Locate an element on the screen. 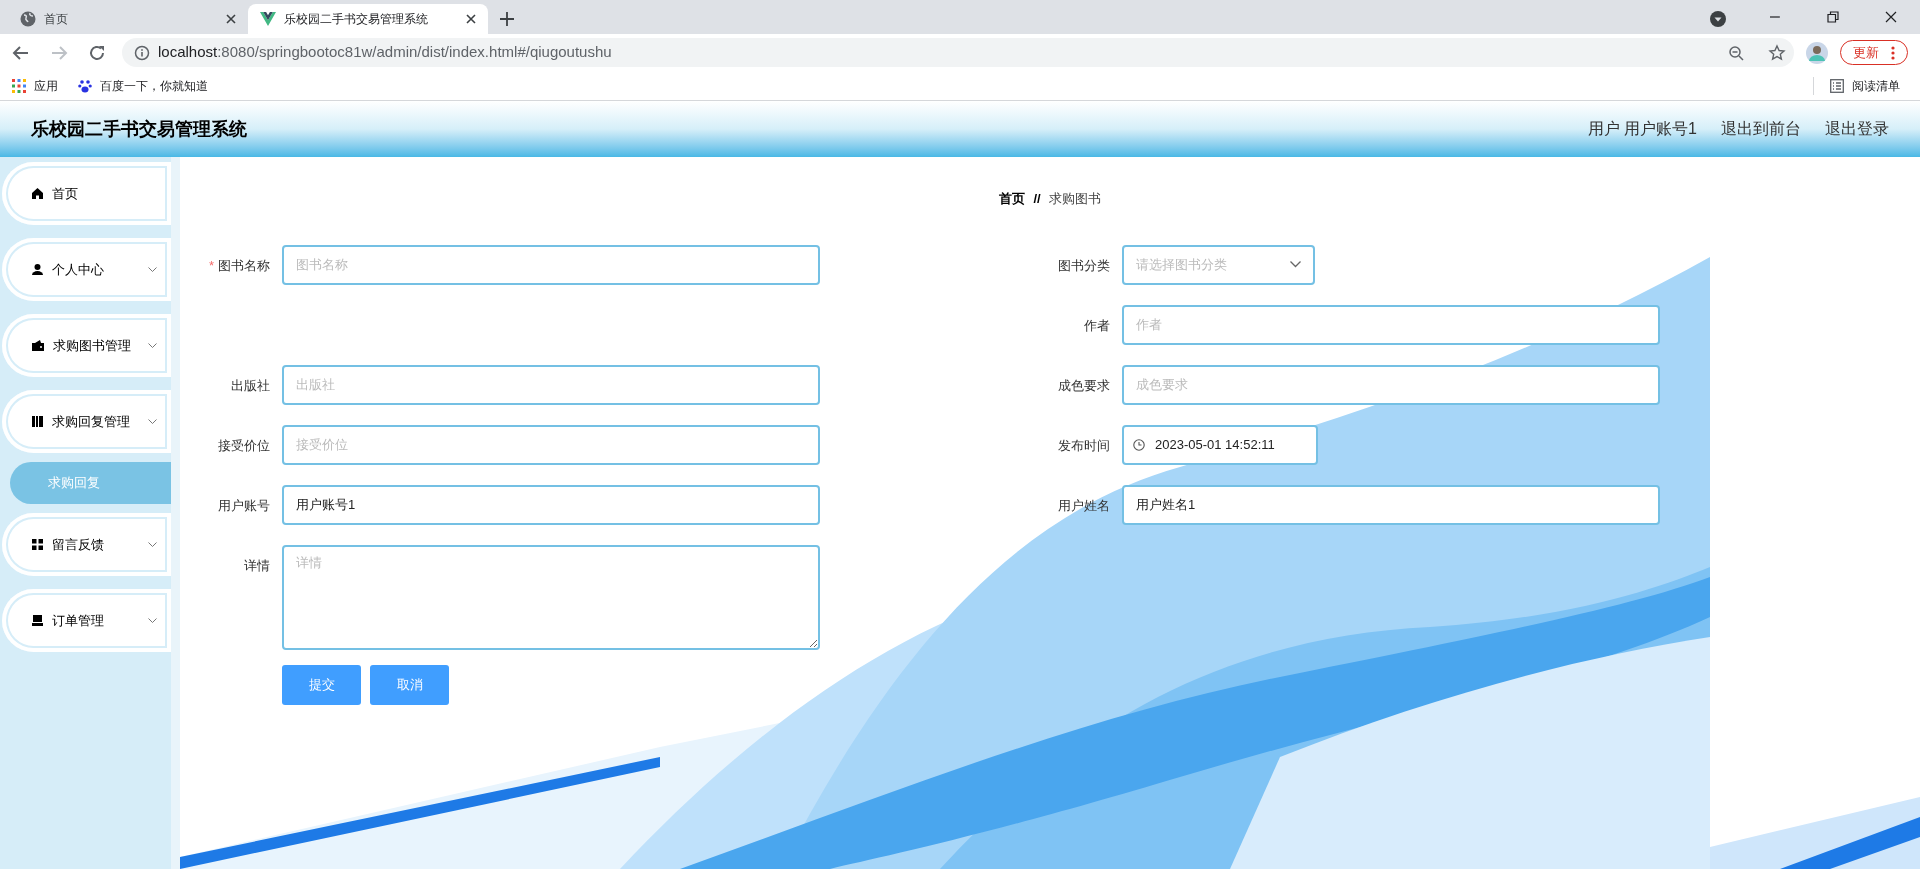 The width and height of the screenshot is (1920, 870). field-label: 图书名称 is located at coordinates (244, 265).